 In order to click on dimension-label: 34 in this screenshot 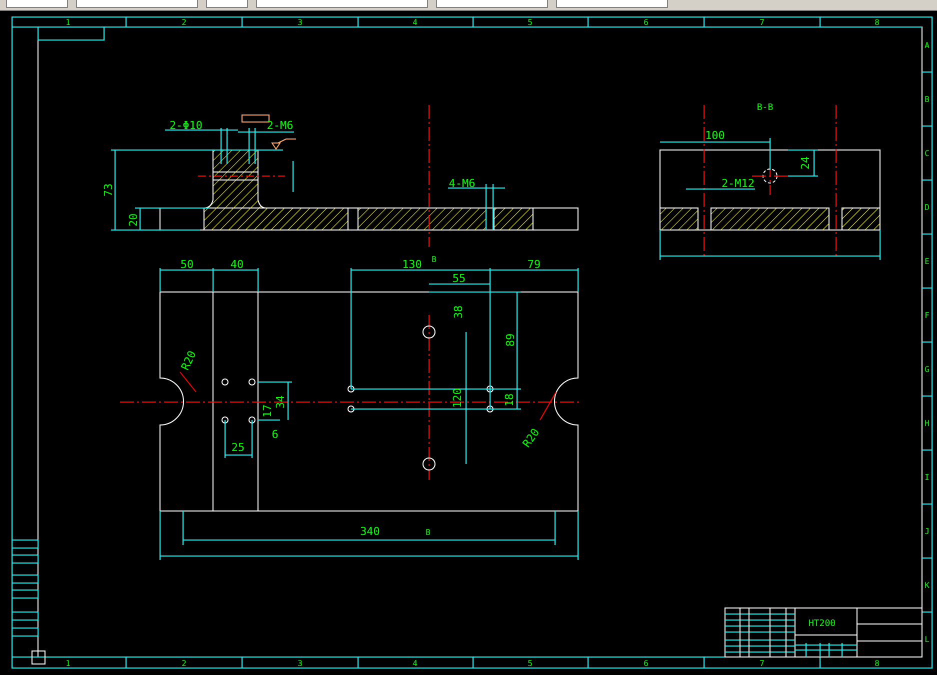, I will do `click(280, 402)`.